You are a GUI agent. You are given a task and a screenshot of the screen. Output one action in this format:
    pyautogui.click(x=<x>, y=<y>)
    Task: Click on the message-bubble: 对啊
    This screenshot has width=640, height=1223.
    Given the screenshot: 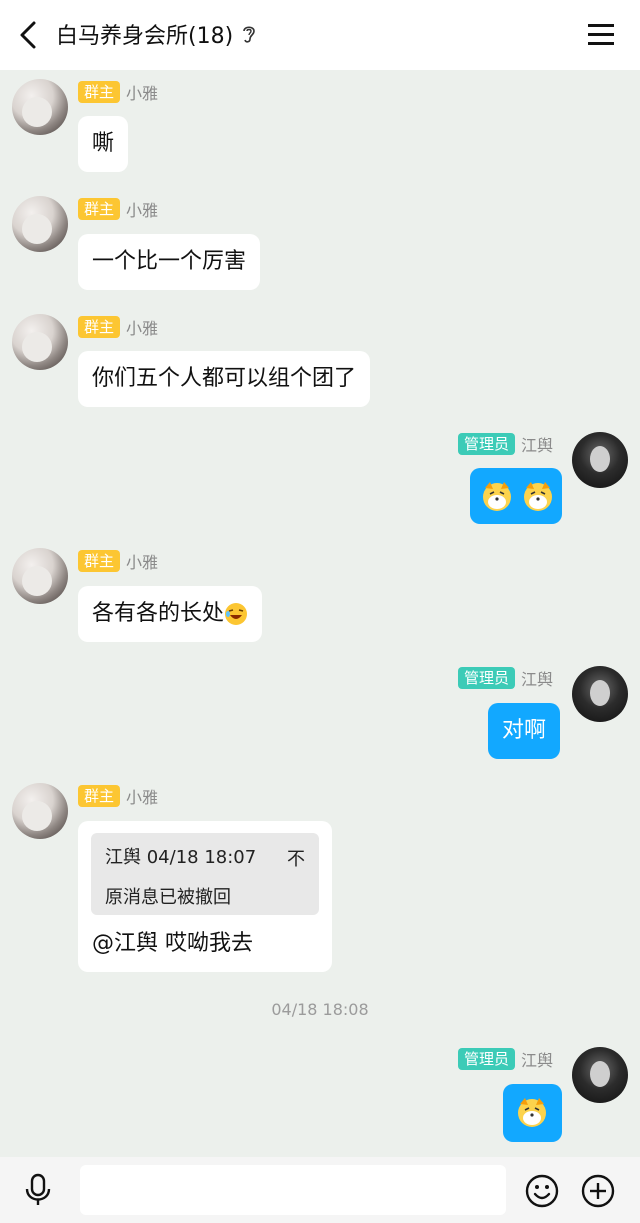 What is the action you would take?
    pyautogui.click(x=524, y=731)
    